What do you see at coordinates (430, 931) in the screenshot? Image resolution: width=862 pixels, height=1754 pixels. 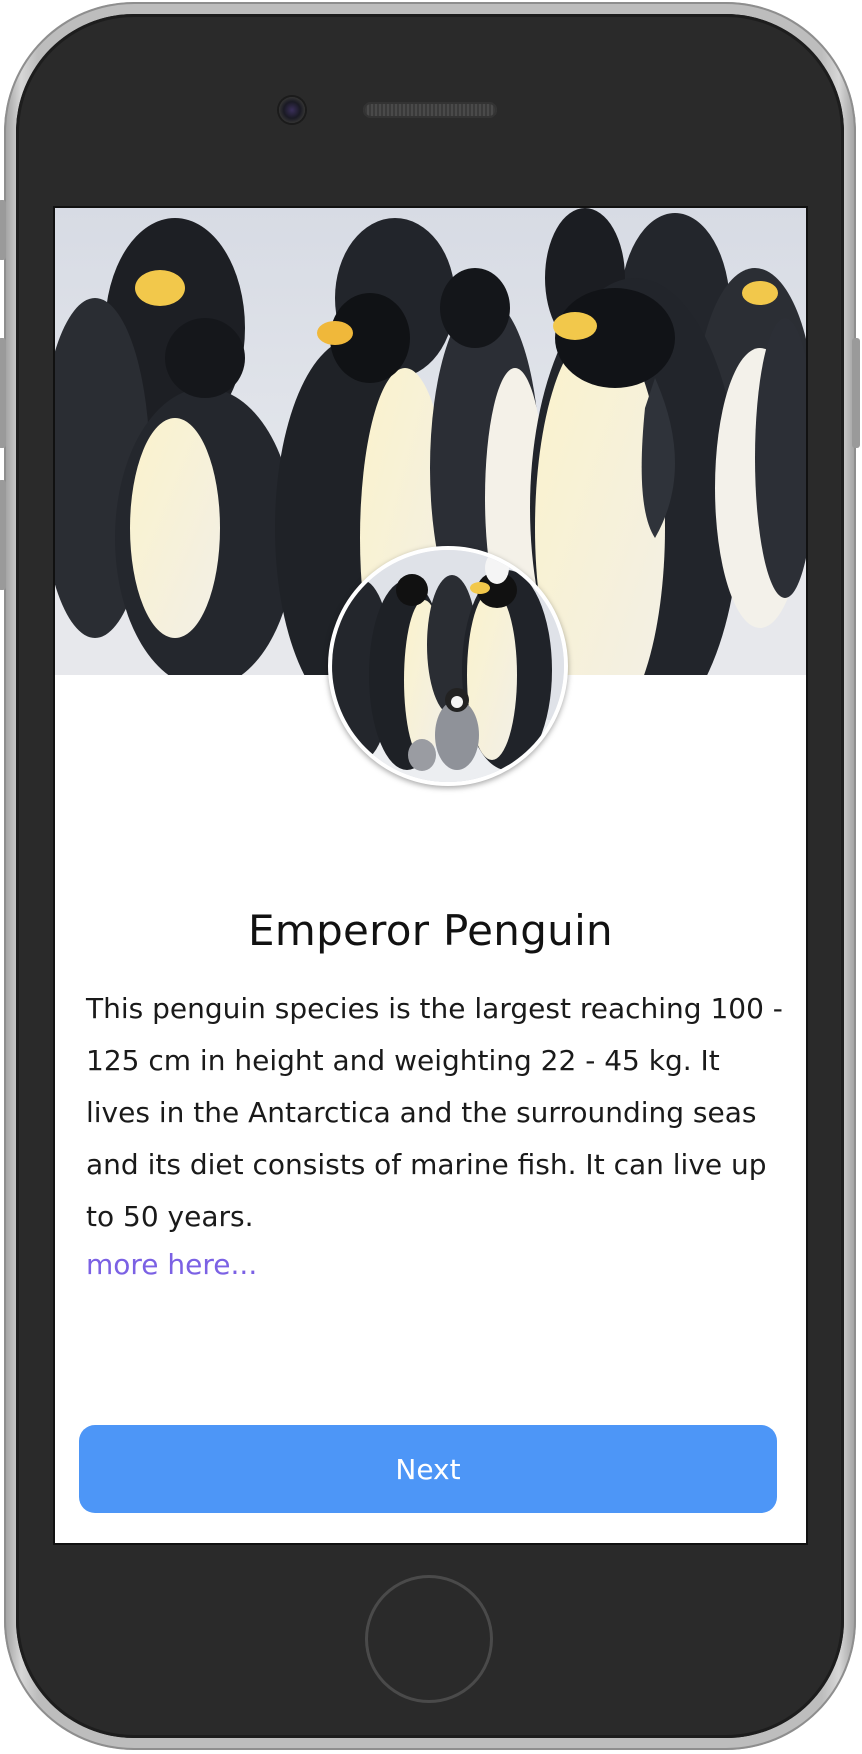 I see `page-title: Emperor Penguin` at bounding box center [430, 931].